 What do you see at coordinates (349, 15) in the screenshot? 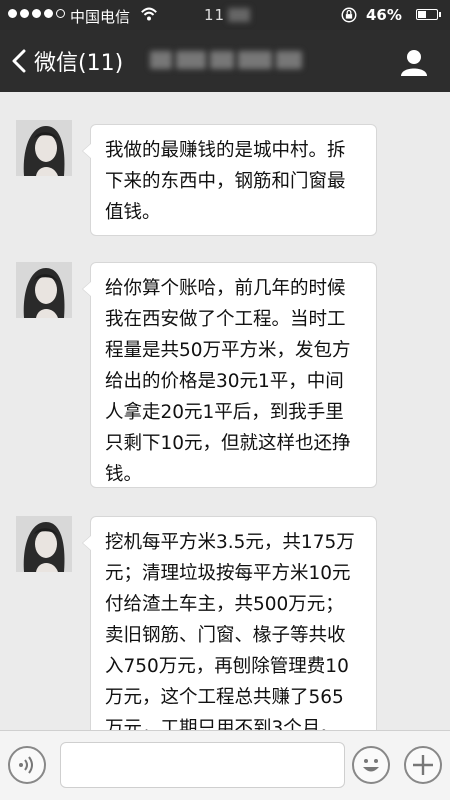
I see `rotation-lock-icon` at bounding box center [349, 15].